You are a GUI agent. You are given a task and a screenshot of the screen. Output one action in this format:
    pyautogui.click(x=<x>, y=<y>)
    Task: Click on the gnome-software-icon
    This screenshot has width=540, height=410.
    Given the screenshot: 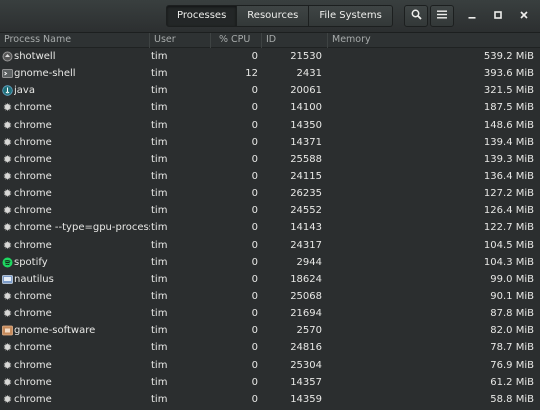 What is the action you would take?
    pyautogui.click(x=7, y=330)
    